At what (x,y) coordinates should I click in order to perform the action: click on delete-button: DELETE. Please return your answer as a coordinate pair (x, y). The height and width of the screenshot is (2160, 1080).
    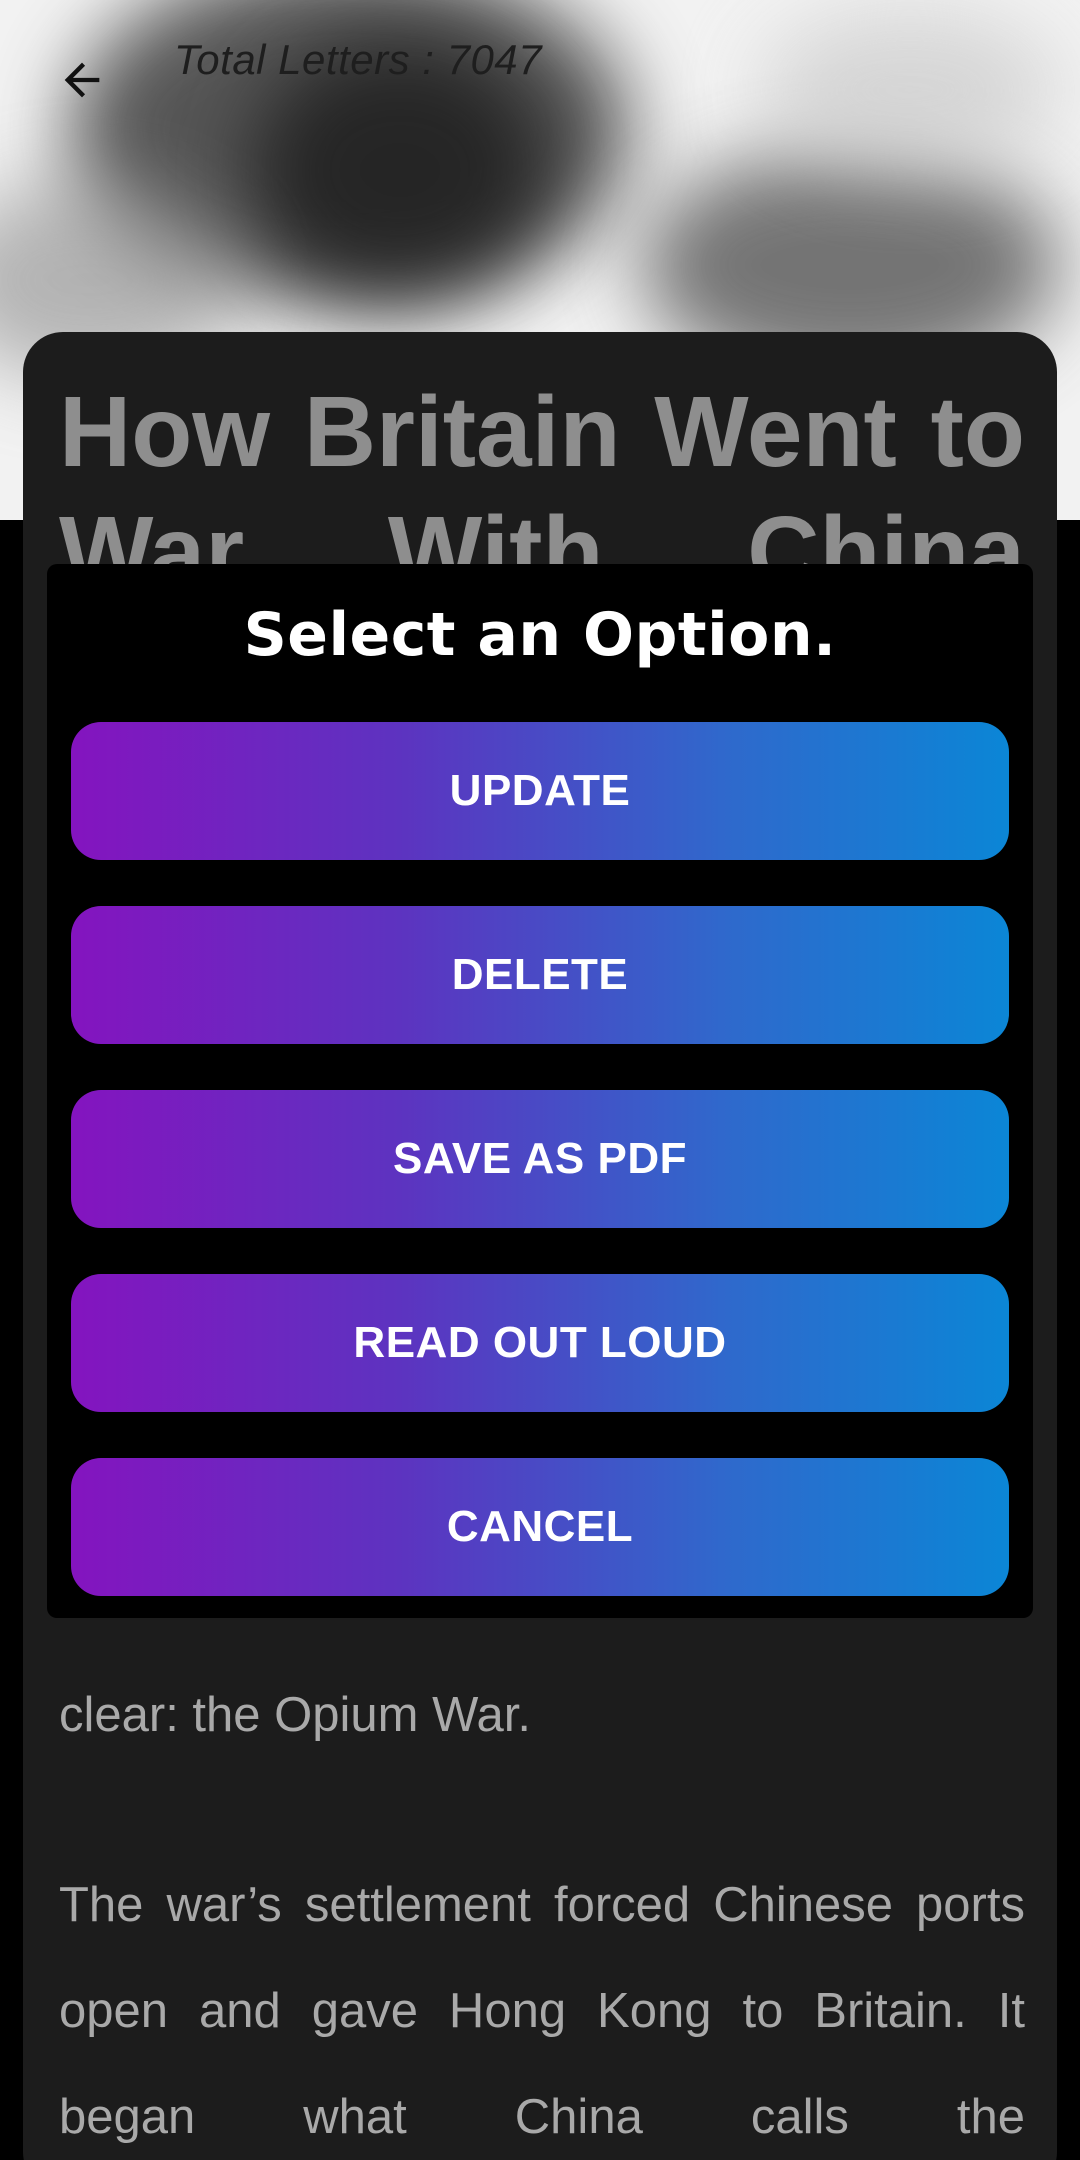
    Looking at the image, I should click on (540, 975).